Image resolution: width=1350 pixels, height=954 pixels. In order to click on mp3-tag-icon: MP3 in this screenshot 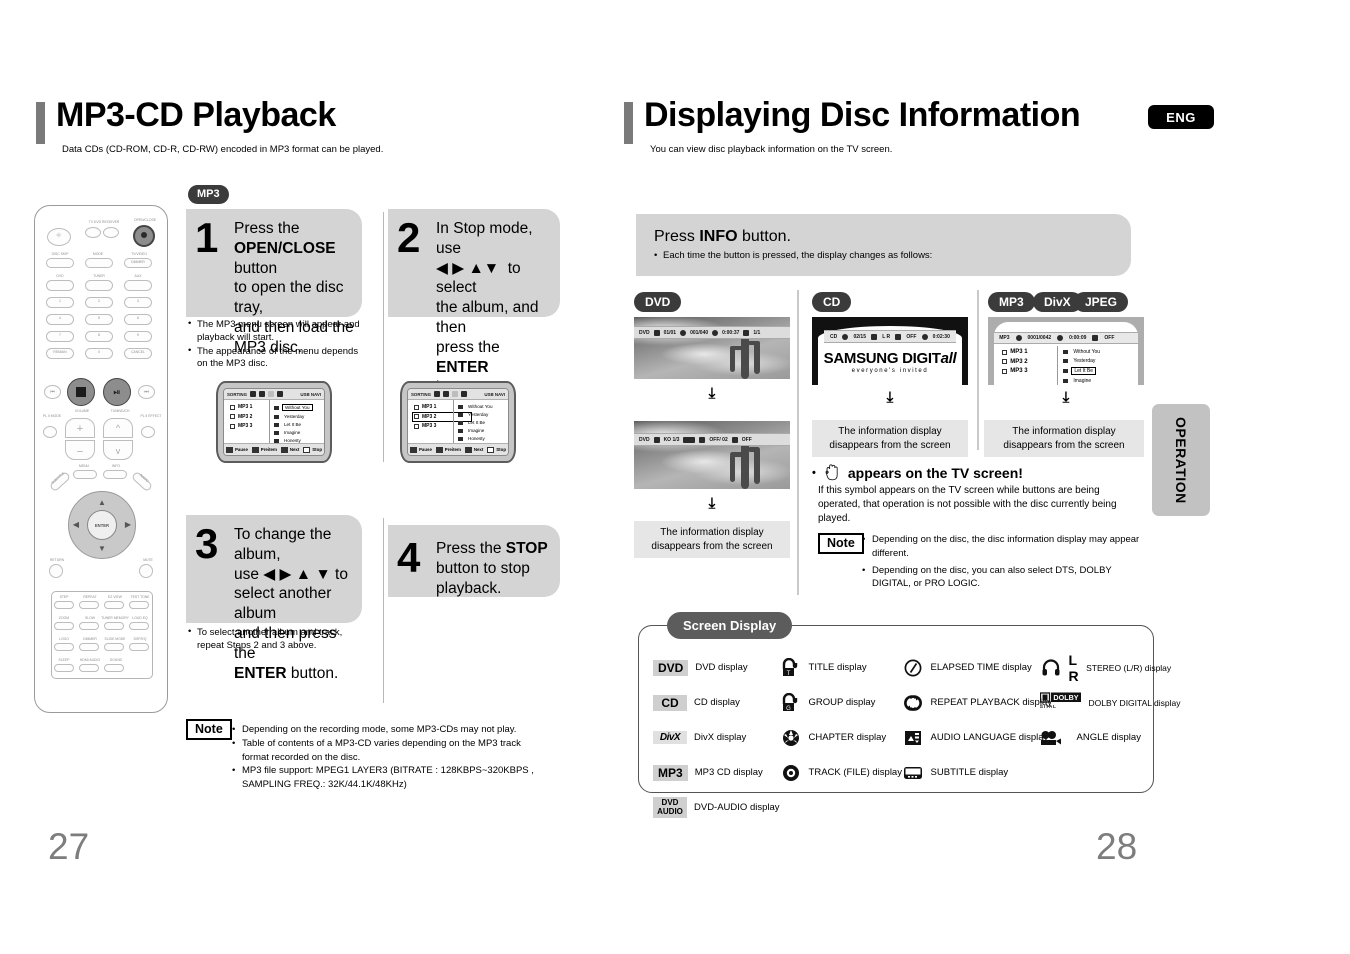, I will do `click(670, 772)`.